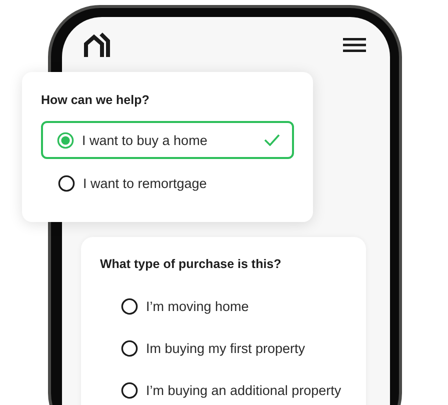 The width and height of the screenshot is (448, 405). I want to click on logo-icon, so click(97, 44).